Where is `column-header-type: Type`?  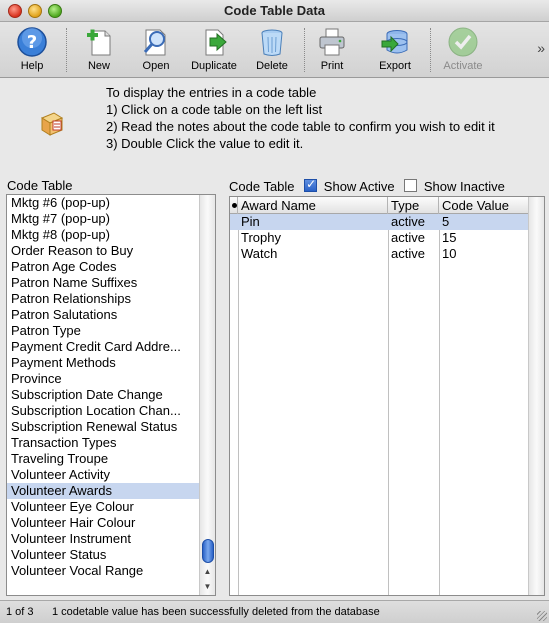
column-header-type: Type is located at coordinates (413, 205).